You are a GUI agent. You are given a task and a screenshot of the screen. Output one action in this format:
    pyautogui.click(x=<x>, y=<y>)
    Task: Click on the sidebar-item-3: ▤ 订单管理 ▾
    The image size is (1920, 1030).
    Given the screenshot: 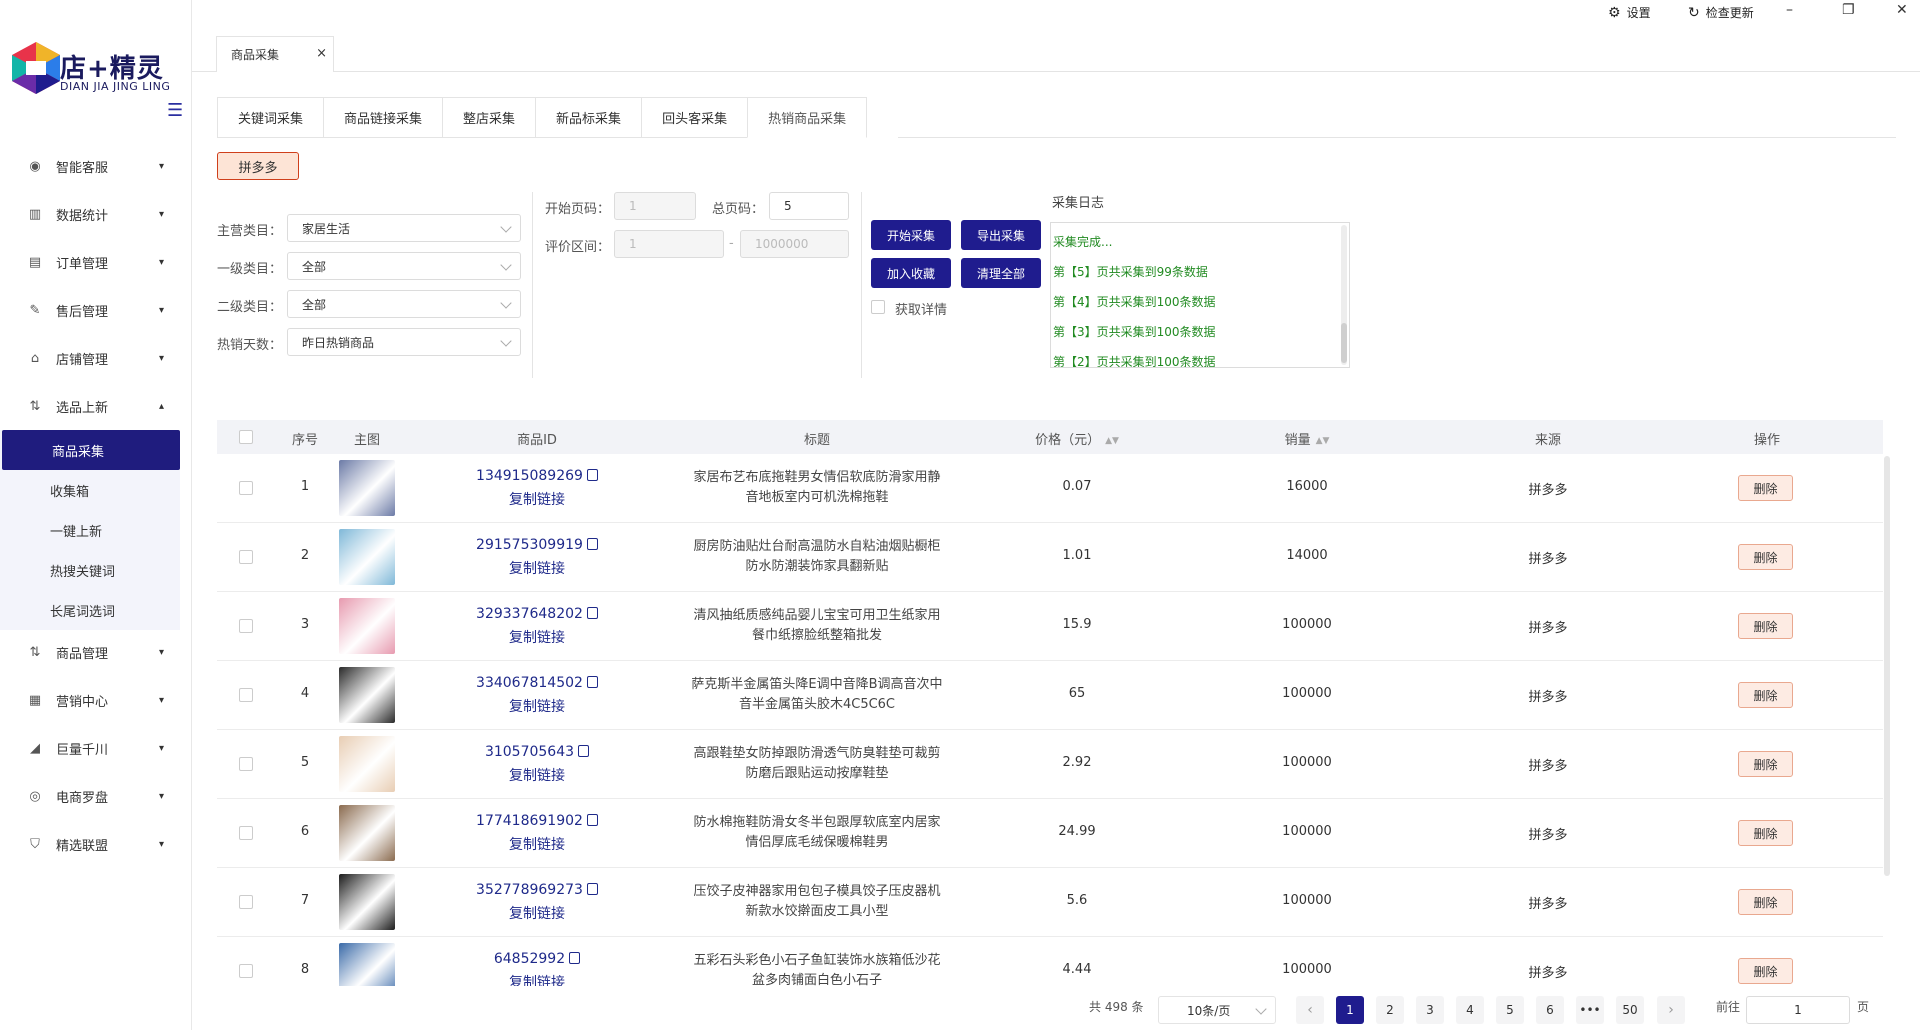 What is the action you would take?
    pyautogui.click(x=96, y=262)
    